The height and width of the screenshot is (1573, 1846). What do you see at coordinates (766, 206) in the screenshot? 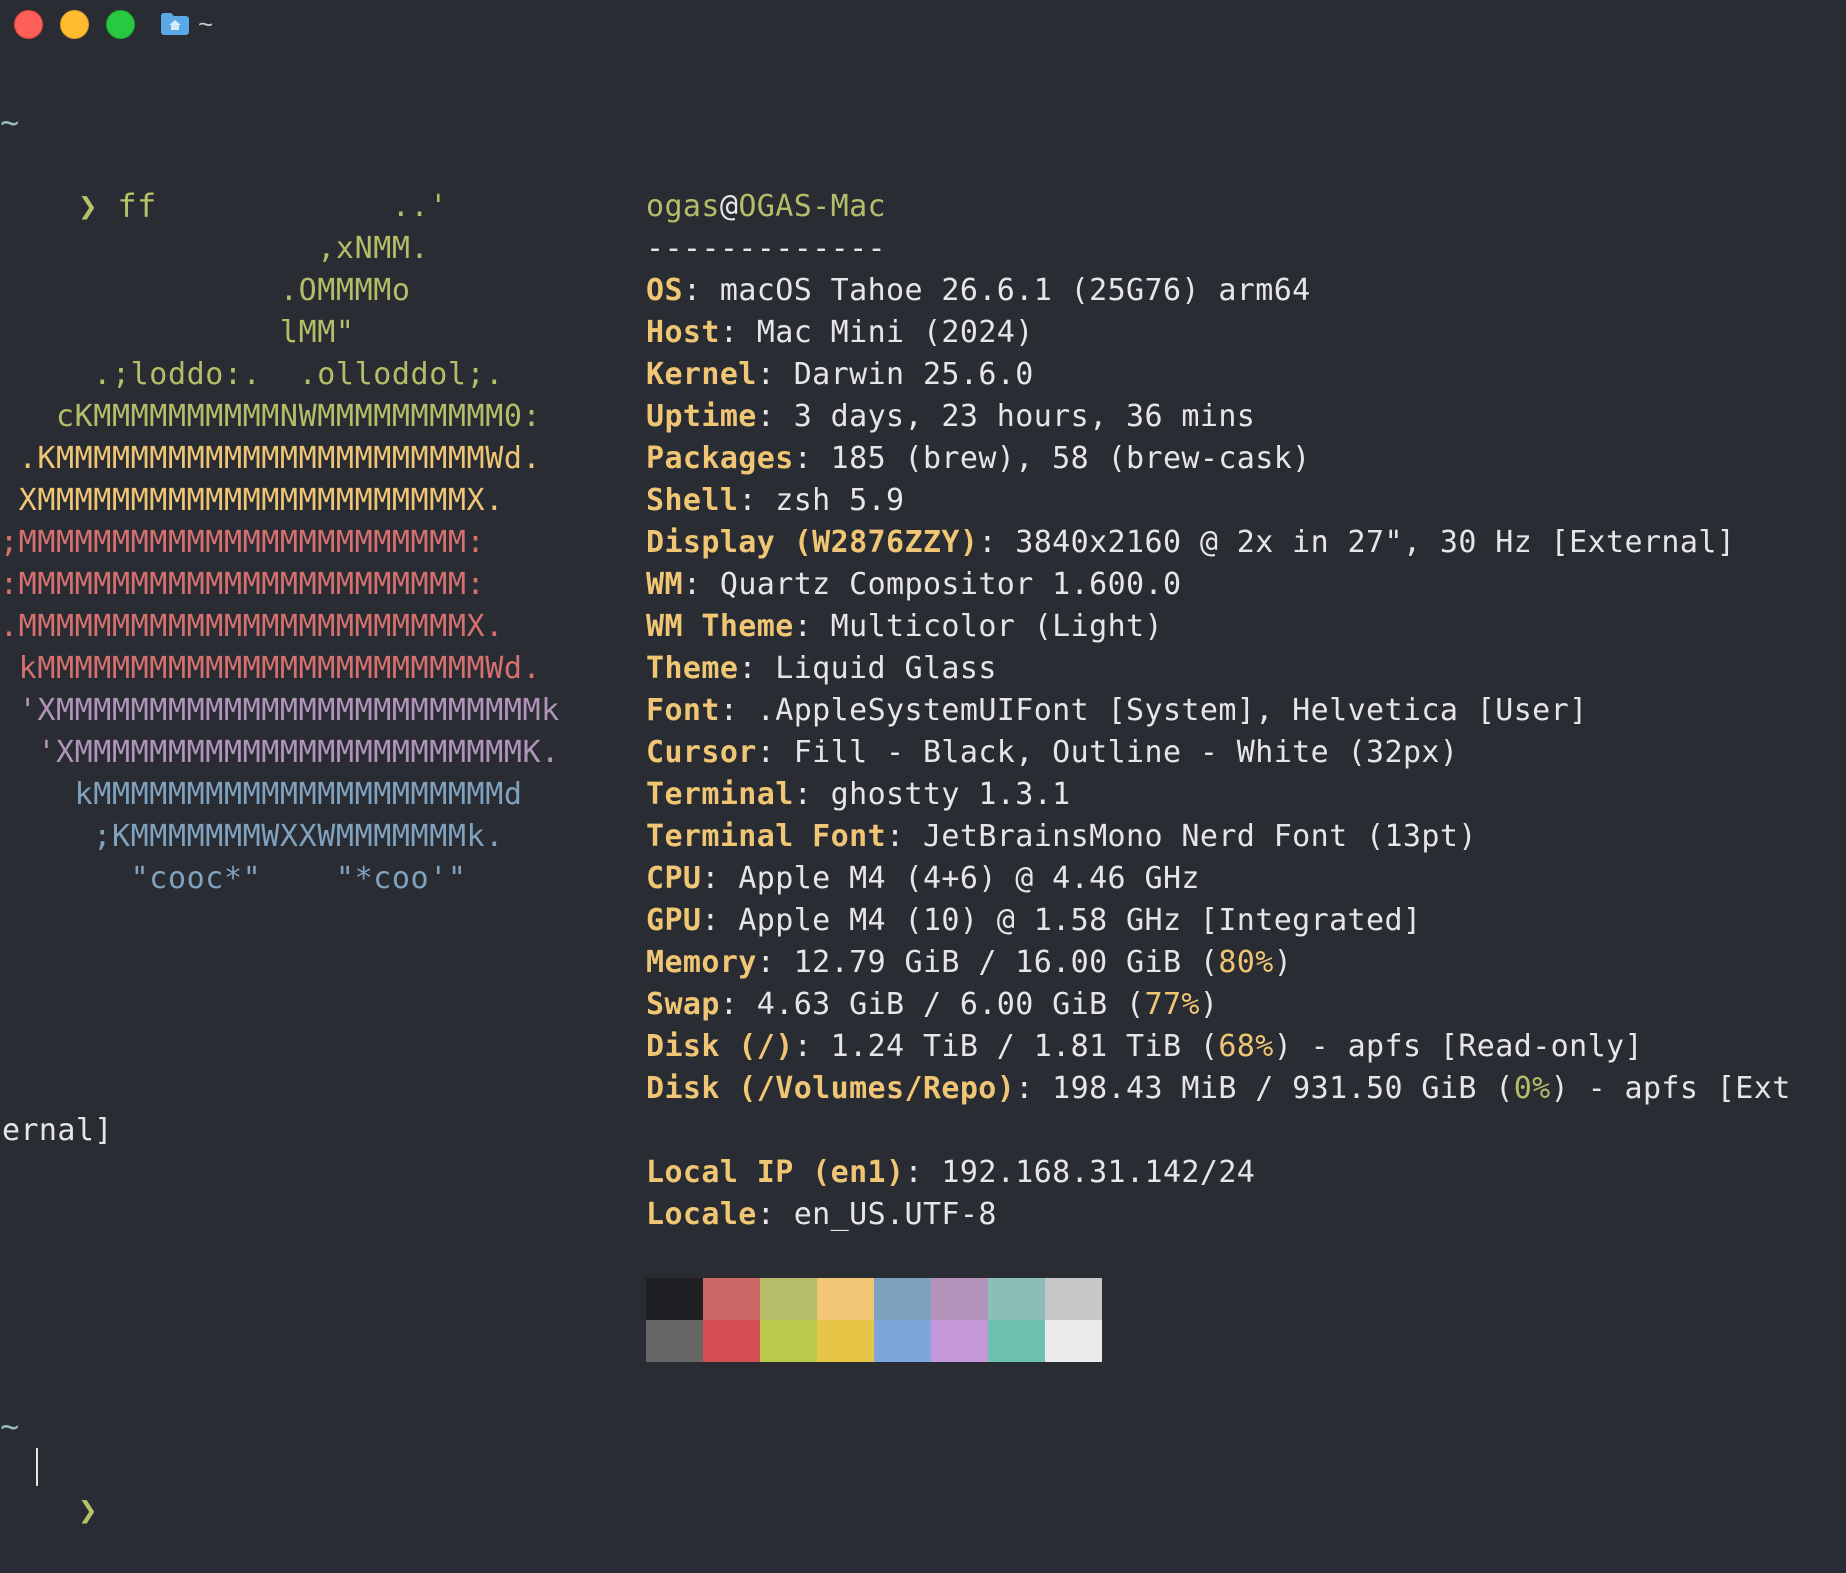
I see `info-title: ogas@OGAS-Mac` at bounding box center [766, 206].